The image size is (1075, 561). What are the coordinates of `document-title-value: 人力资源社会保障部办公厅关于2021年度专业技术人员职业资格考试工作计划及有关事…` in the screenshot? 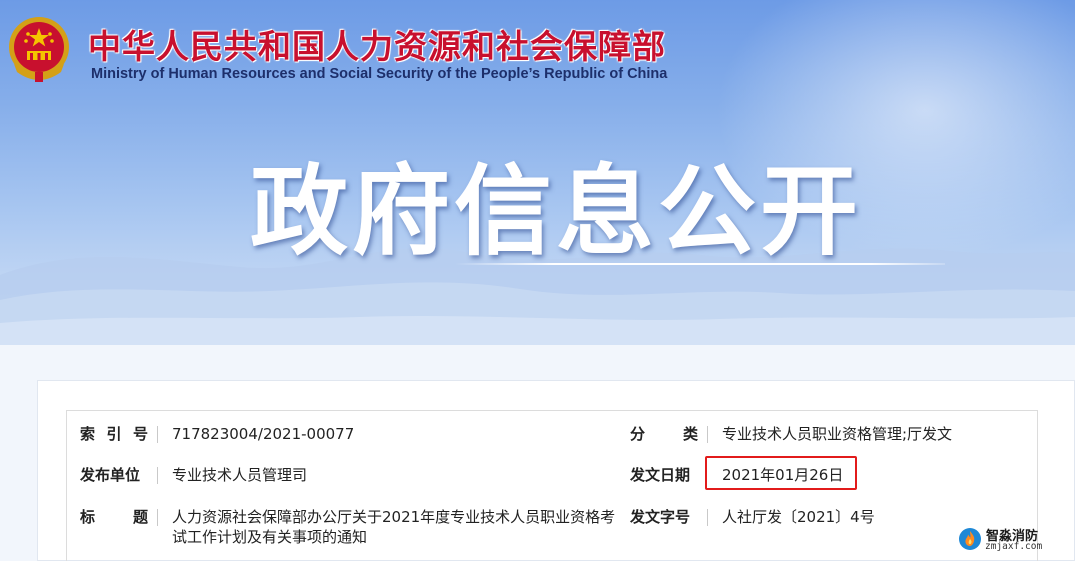 It's located at (394, 527).